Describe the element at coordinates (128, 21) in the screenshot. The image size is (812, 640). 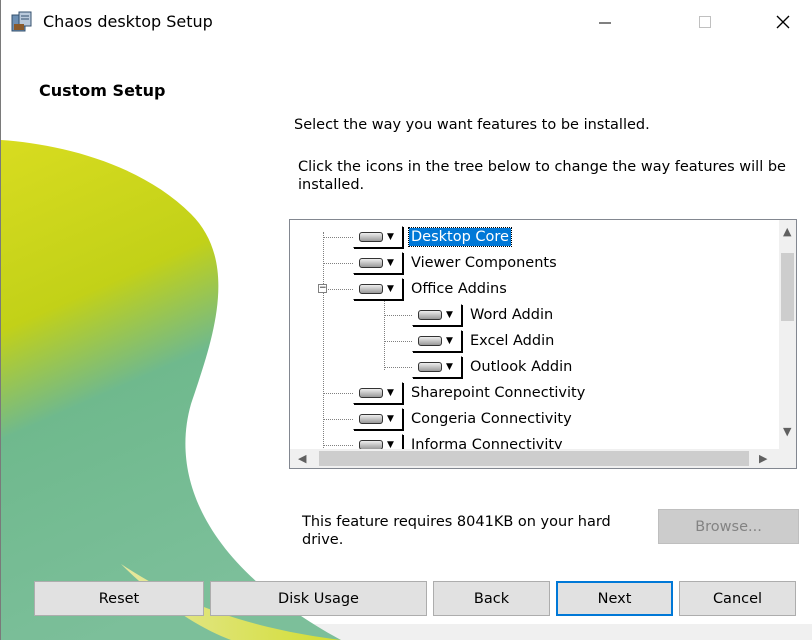
I see `window-title: Chaos desktop Setup` at that location.